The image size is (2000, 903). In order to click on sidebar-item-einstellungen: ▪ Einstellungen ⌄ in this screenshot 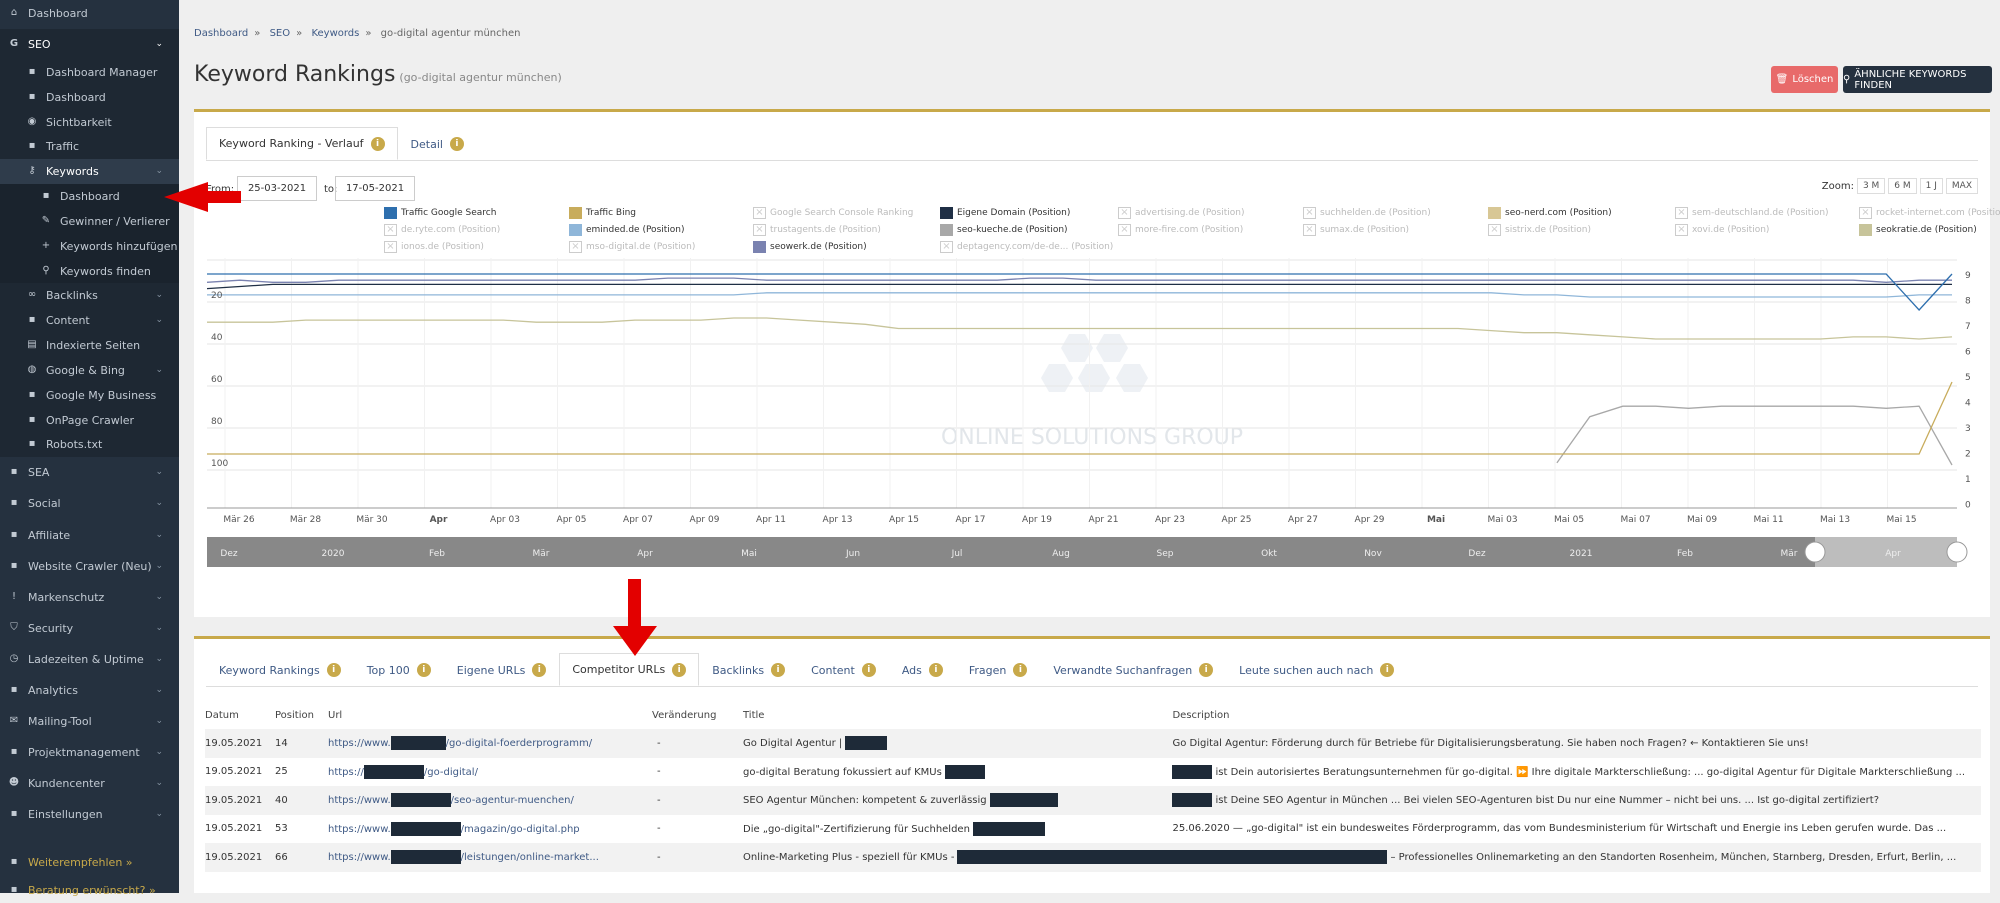, I will do `click(89, 814)`.